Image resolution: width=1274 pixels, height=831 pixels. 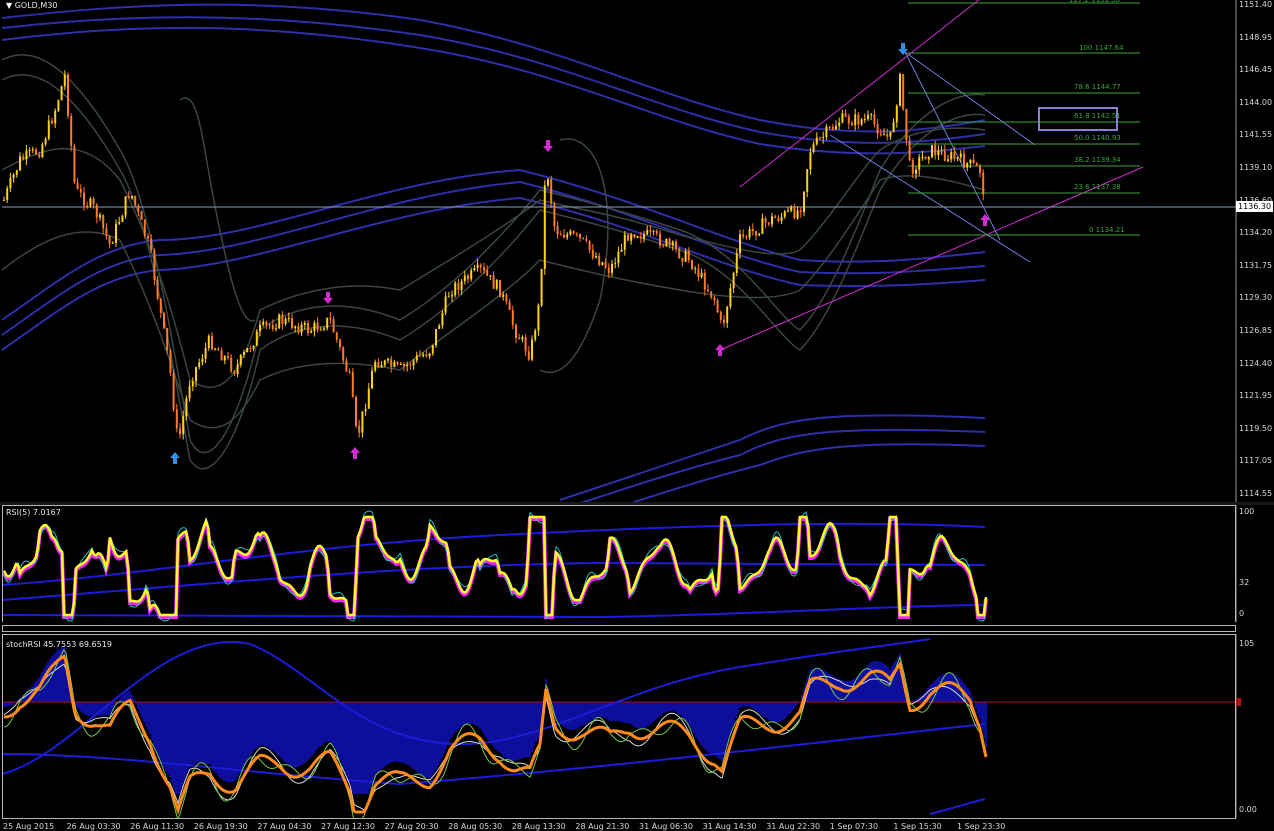 I want to click on price-tick: 1117.05, so click(x=1256, y=461).